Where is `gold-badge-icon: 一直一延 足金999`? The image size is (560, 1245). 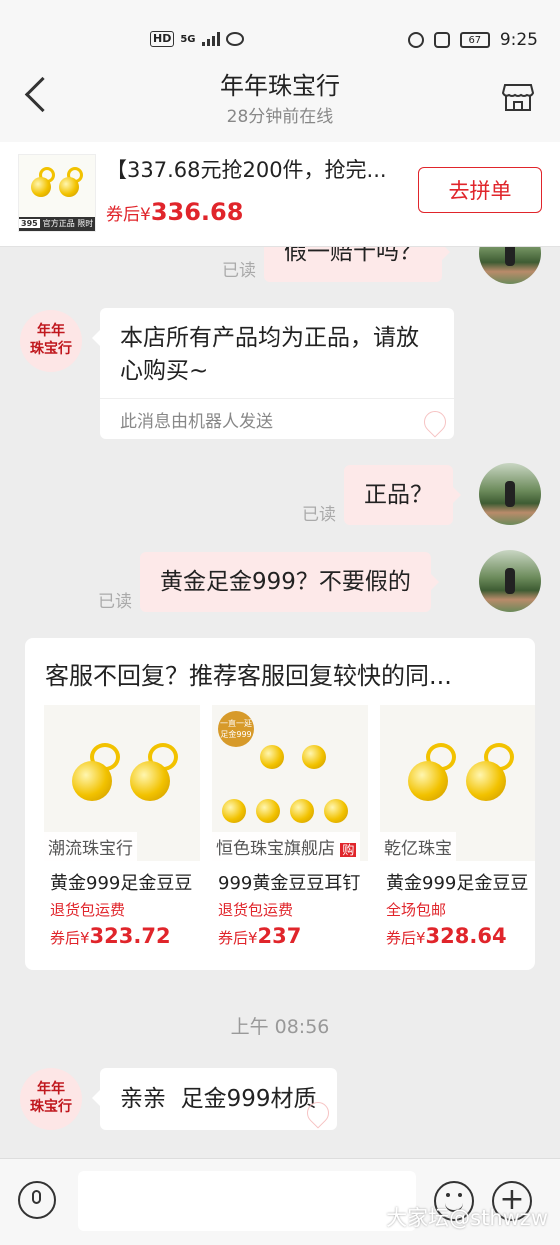
gold-badge-icon: 一直一延 足金999 is located at coordinates (236, 729).